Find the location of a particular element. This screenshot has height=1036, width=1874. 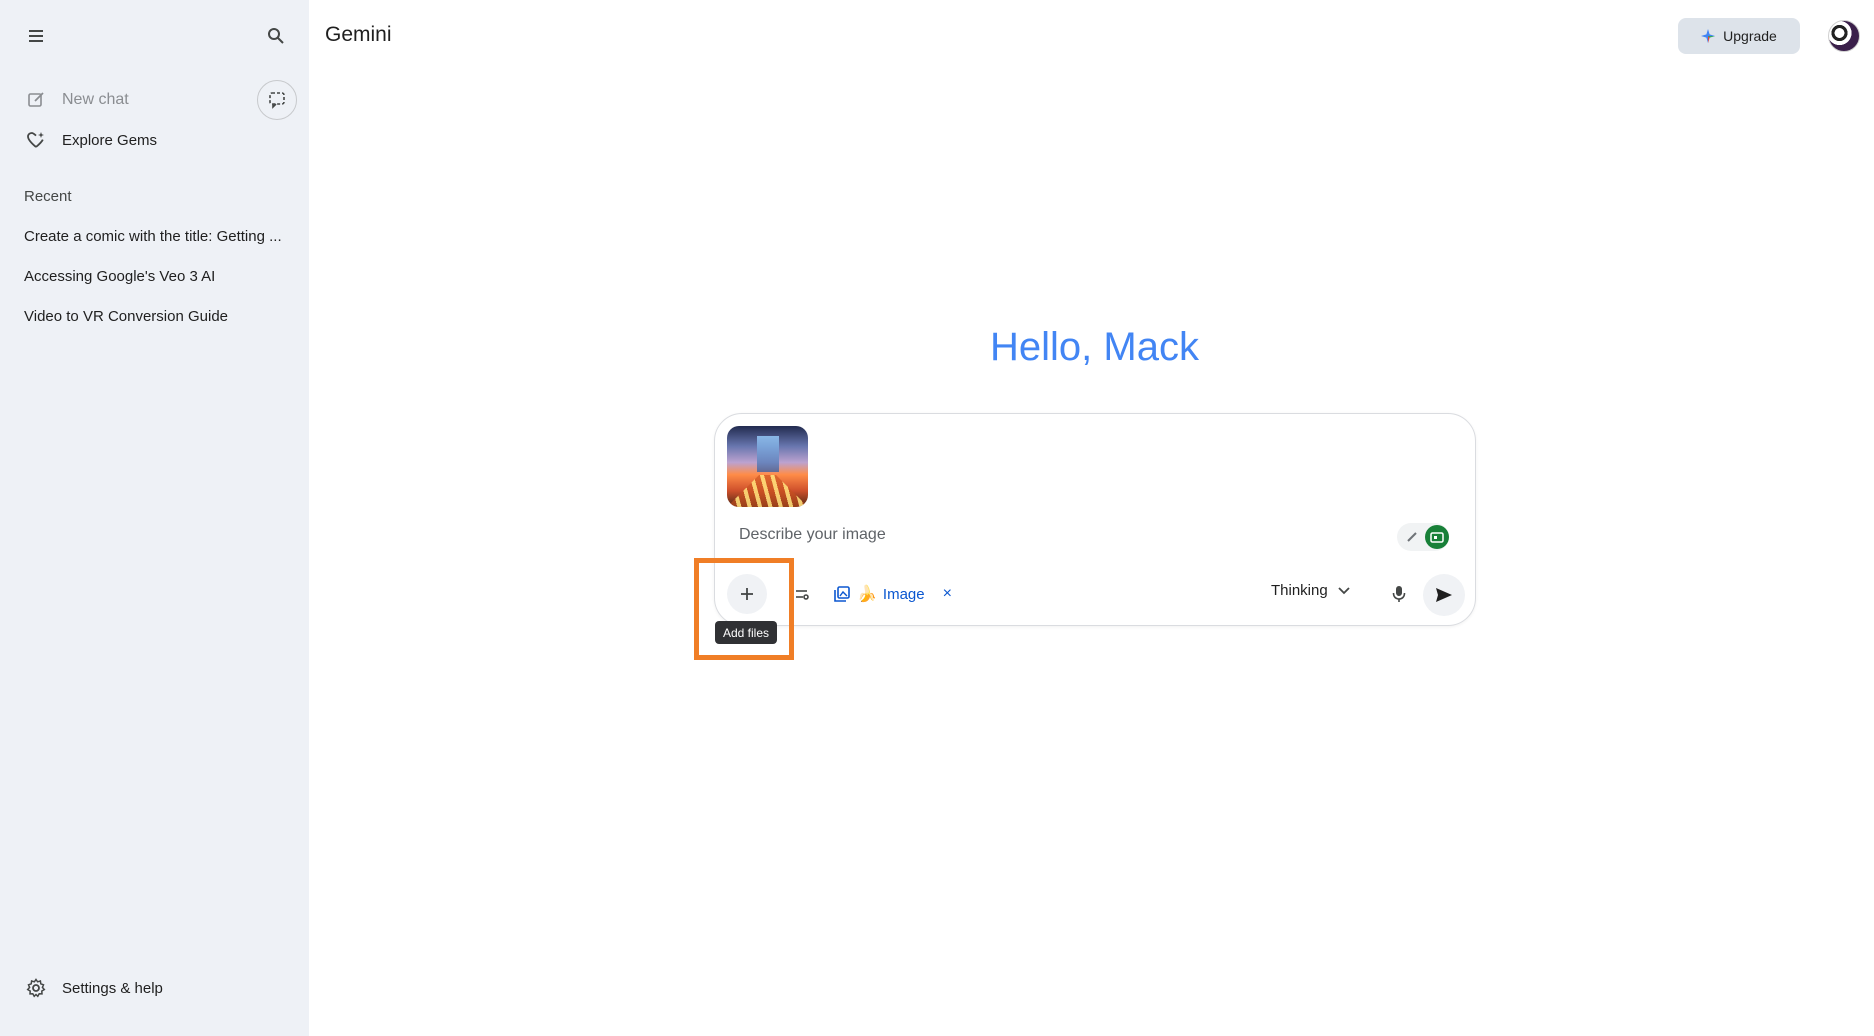

tools-button is located at coordinates (803, 594).